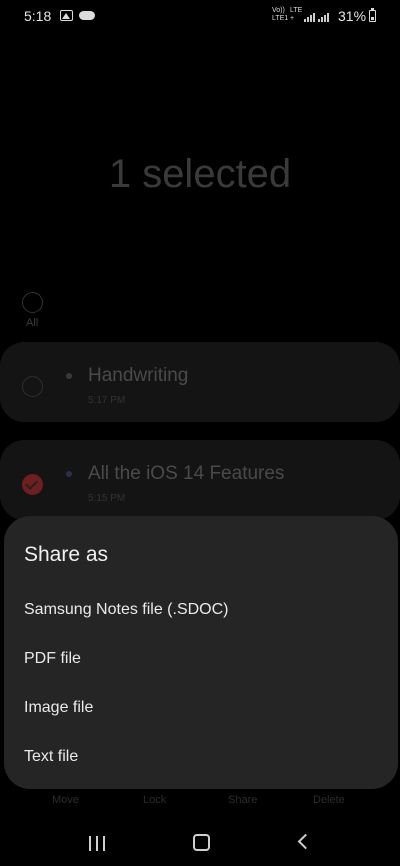  What do you see at coordinates (97, 843) in the screenshot?
I see `recents-icon` at bounding box center [97, 843].